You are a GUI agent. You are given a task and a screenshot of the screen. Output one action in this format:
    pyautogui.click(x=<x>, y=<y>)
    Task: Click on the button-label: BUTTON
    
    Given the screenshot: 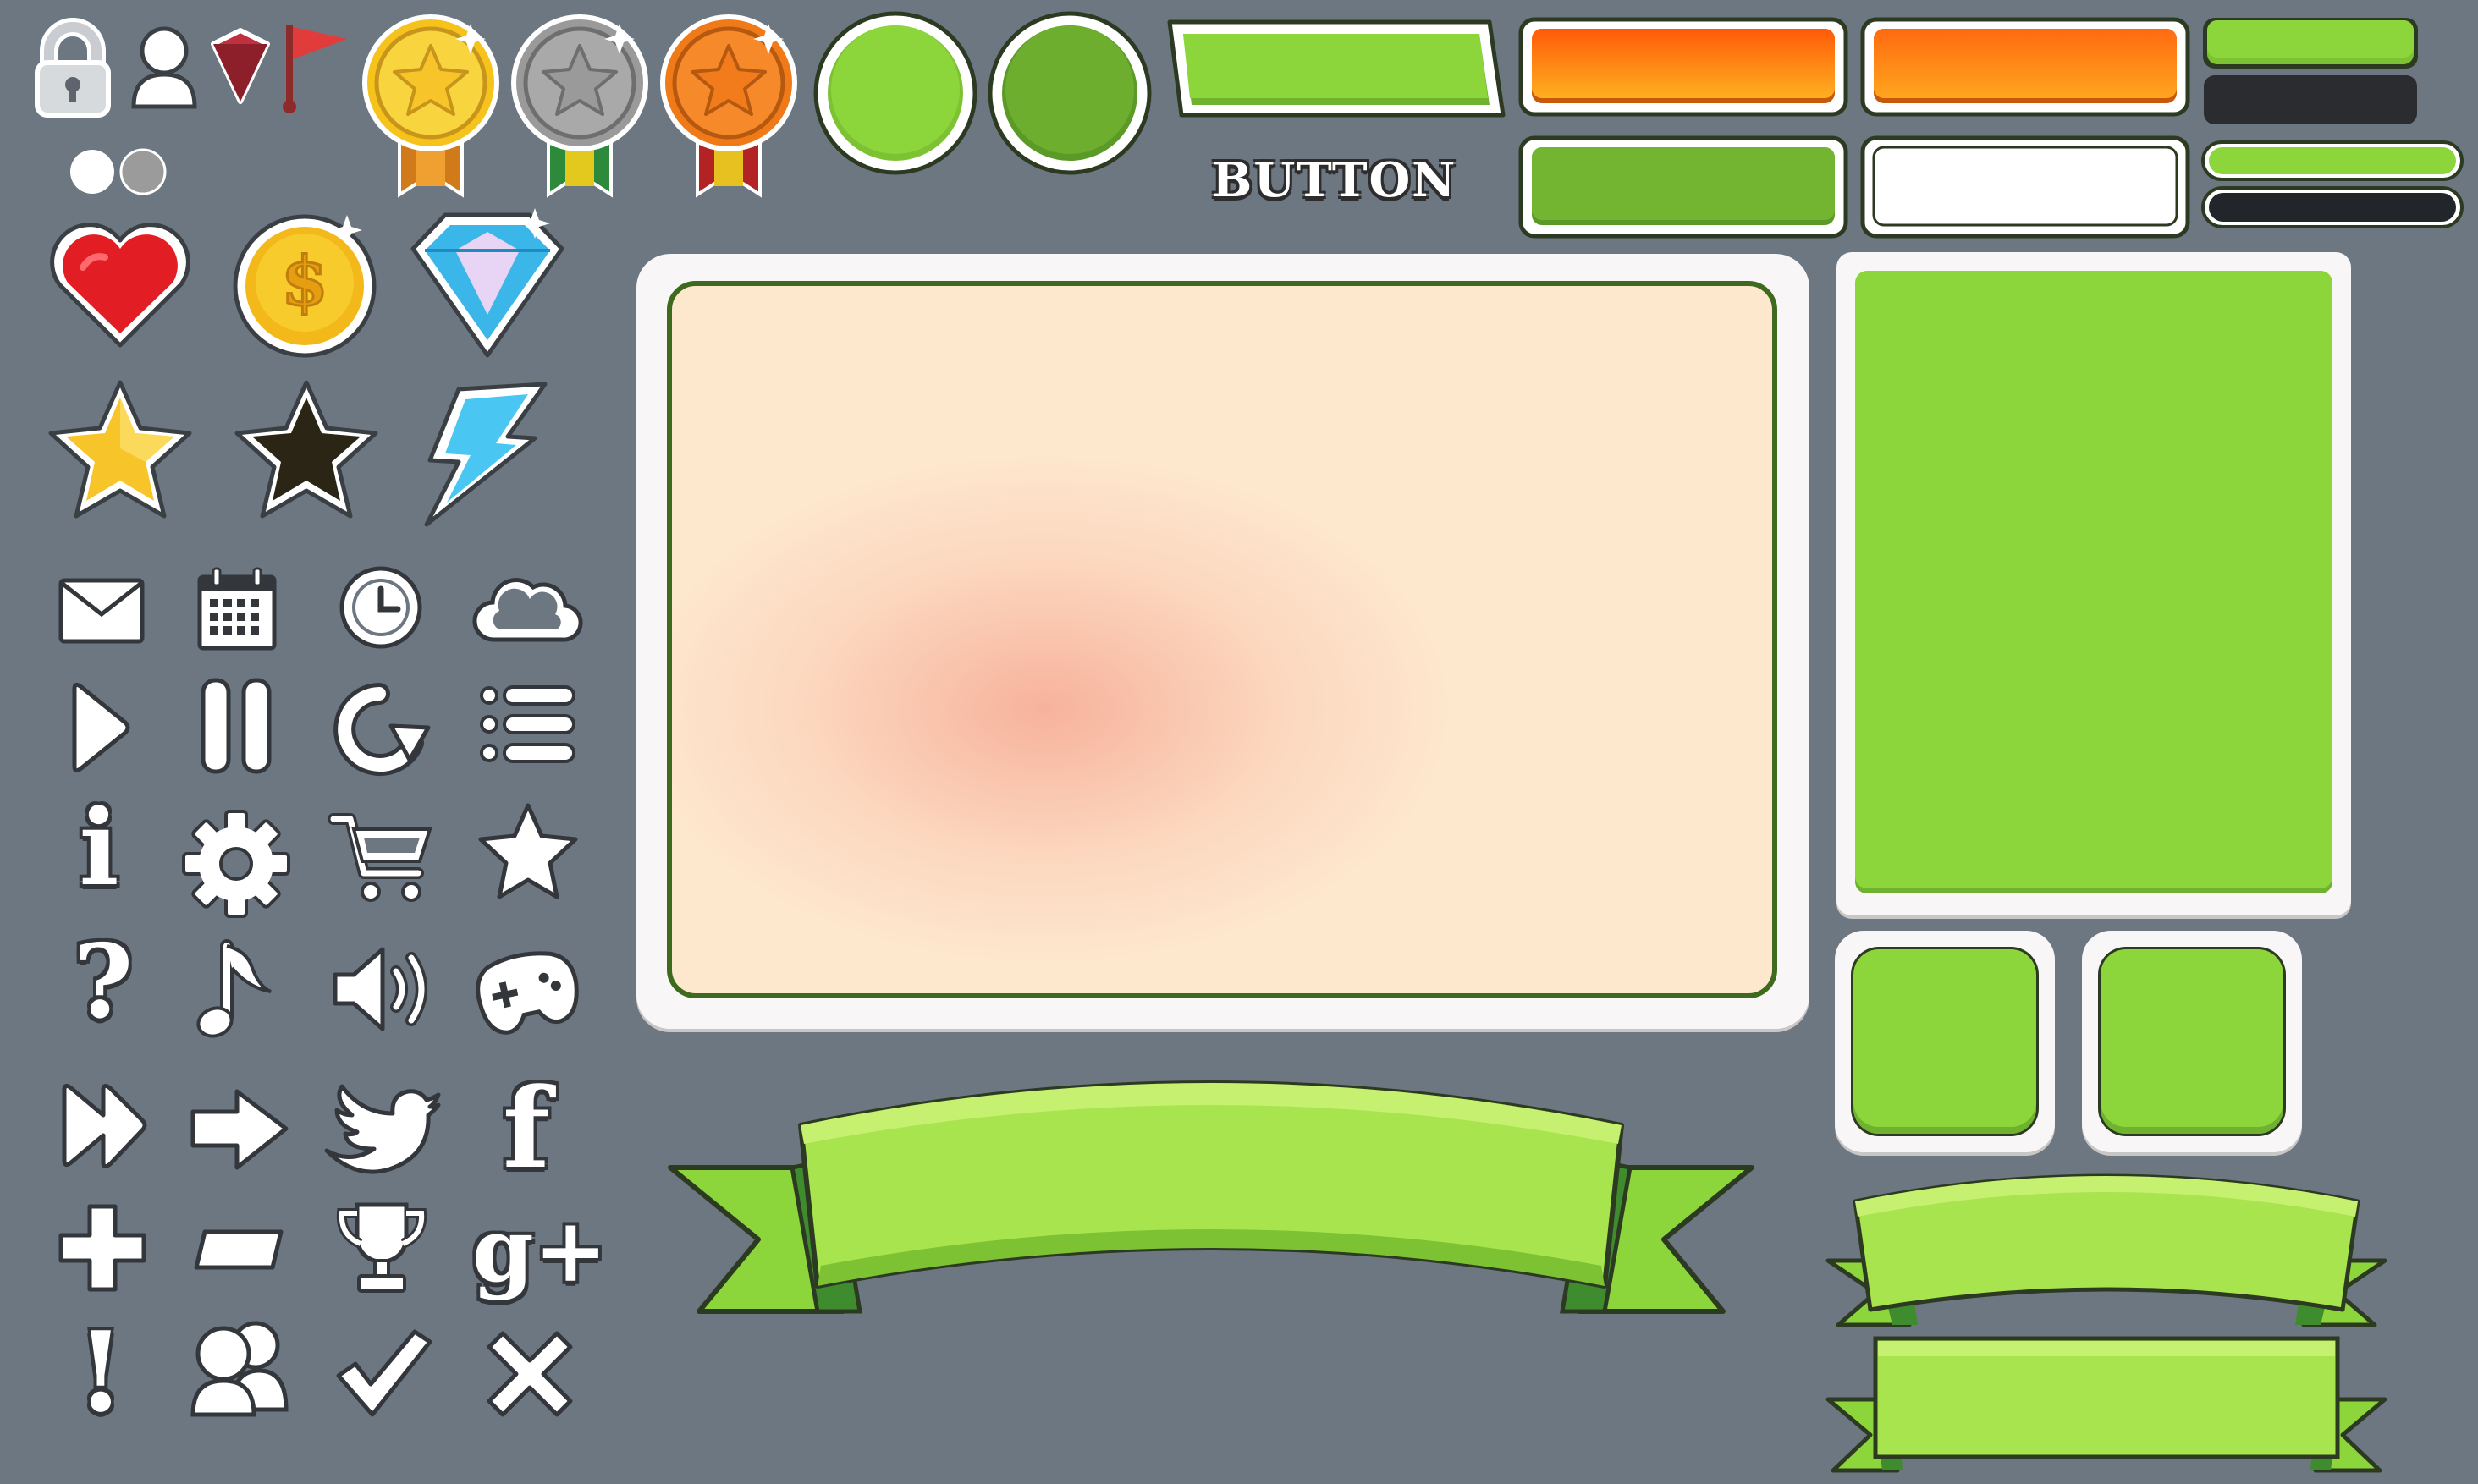 What is the action you would take?
    pyautogui.click(x=1334, y=180)
    